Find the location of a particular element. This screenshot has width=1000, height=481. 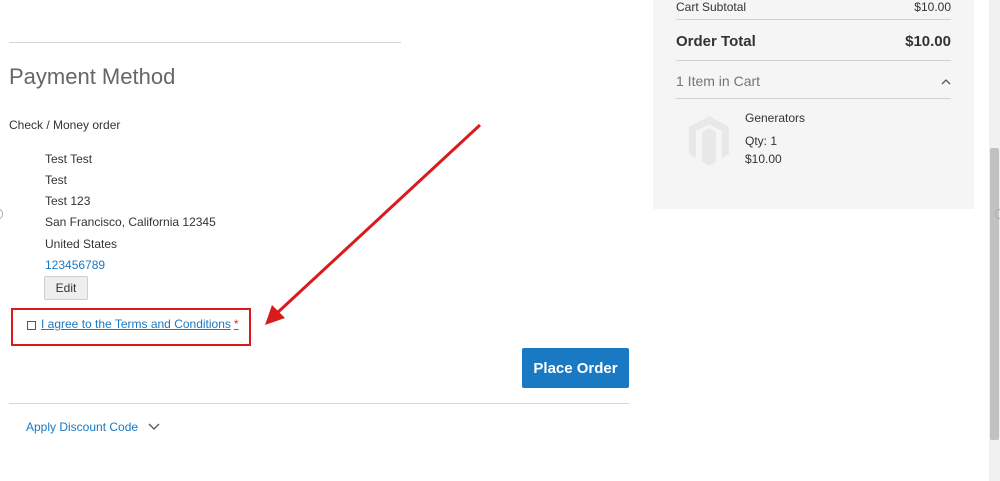

terms-link: I agree to the Terms and Conditions * is located at coordinates (140, 324).